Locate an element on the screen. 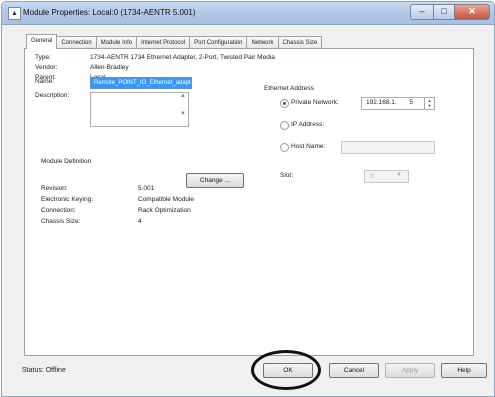 Image resolution: width=495 pixels, height=397 pixels. slot-value: 0 is located at coordinates (372, 176).